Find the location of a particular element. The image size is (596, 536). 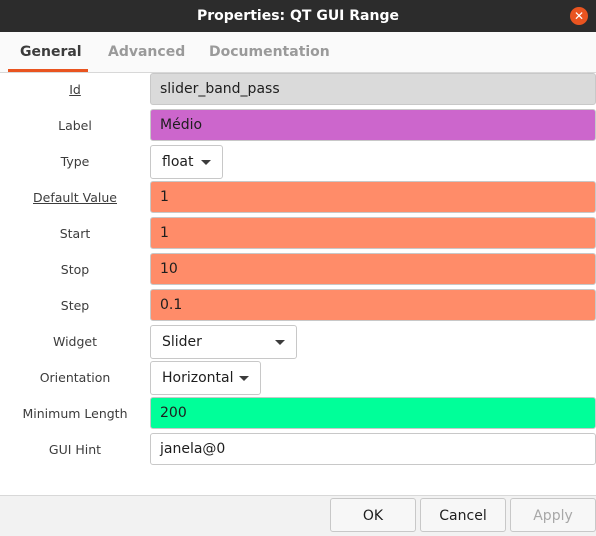

close-icon: ✕ is located at coordinates (579, 16).